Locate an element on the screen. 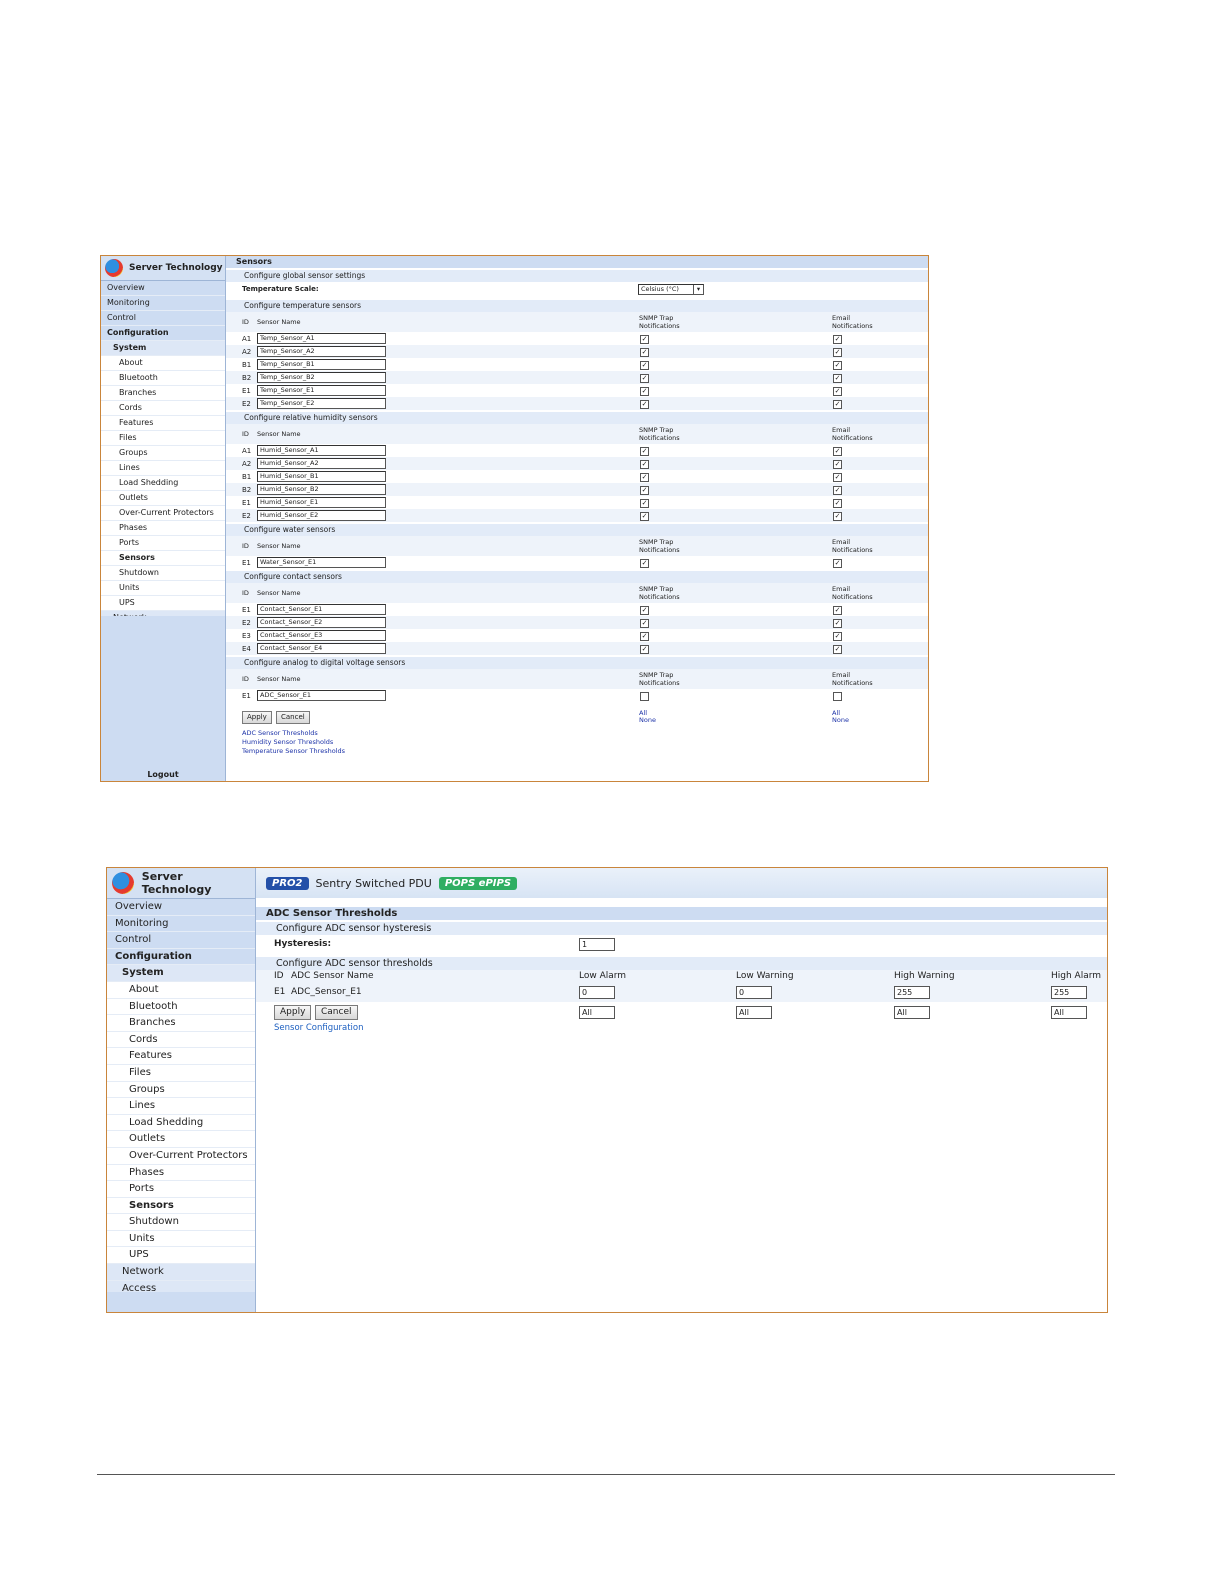 Image resolution: width=1224 pixels, height=1584 pixels. low-warning-all-input: All is located at coordinates (754, 1012).